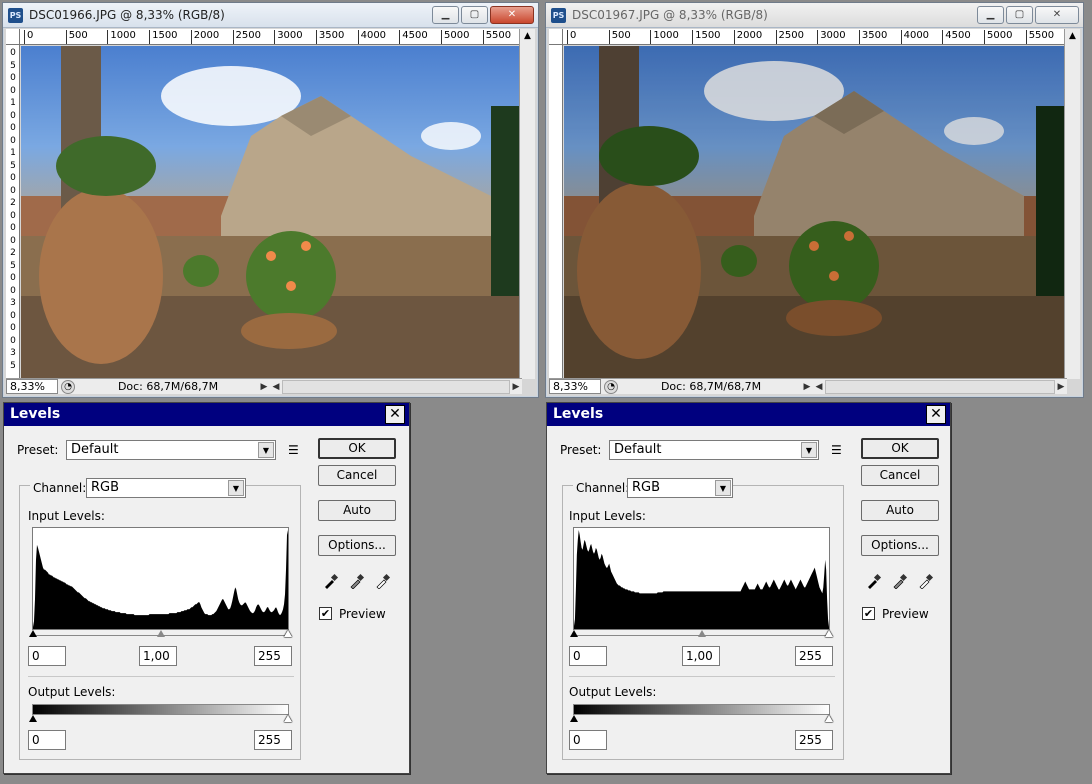  Describe the element at coordinates (556, 212) in the screenshot. I see `vertical-ruler` at that location.